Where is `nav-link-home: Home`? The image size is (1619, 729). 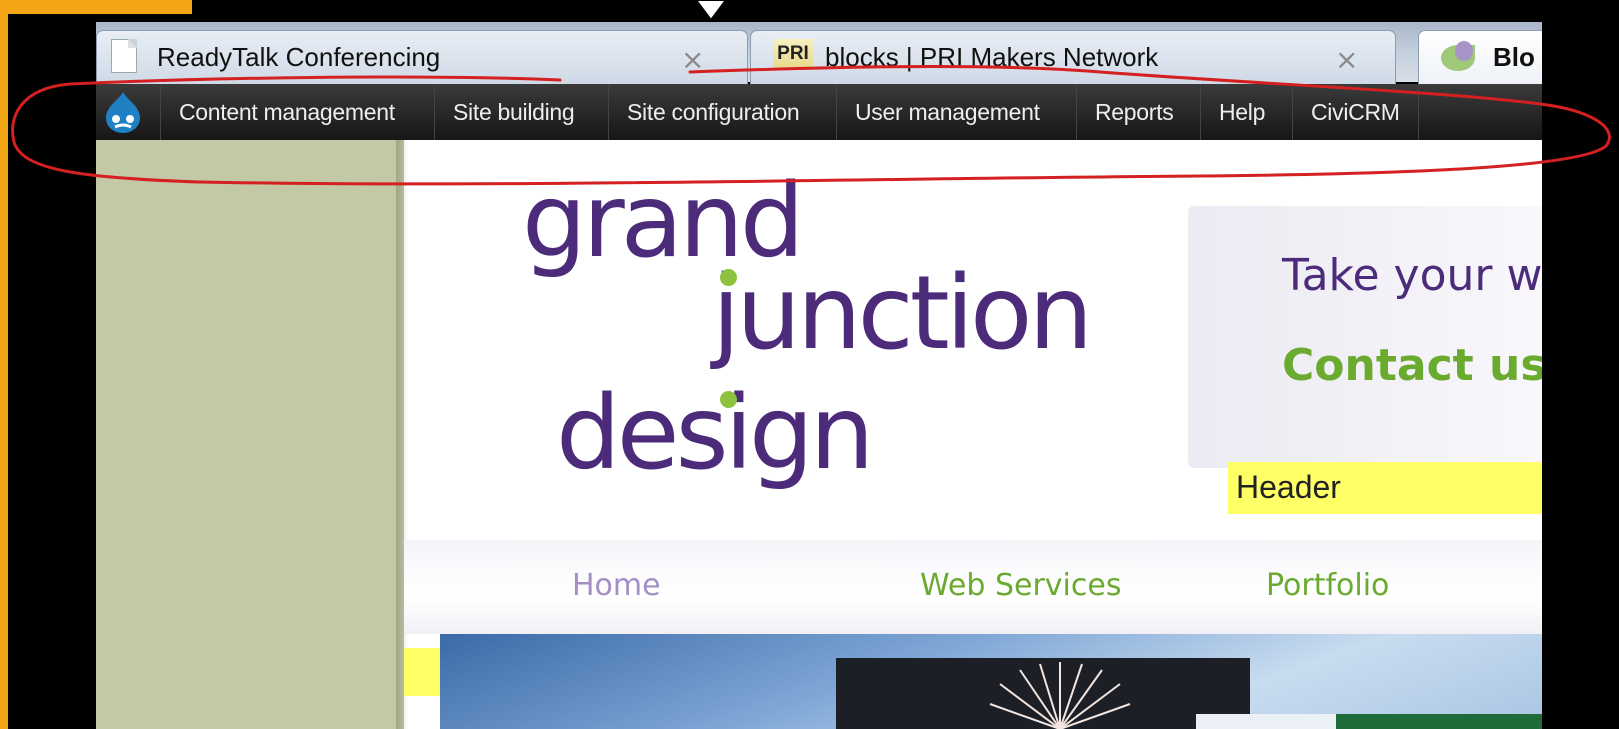
nav-link-home: Home is located at coordinates (616, 585).